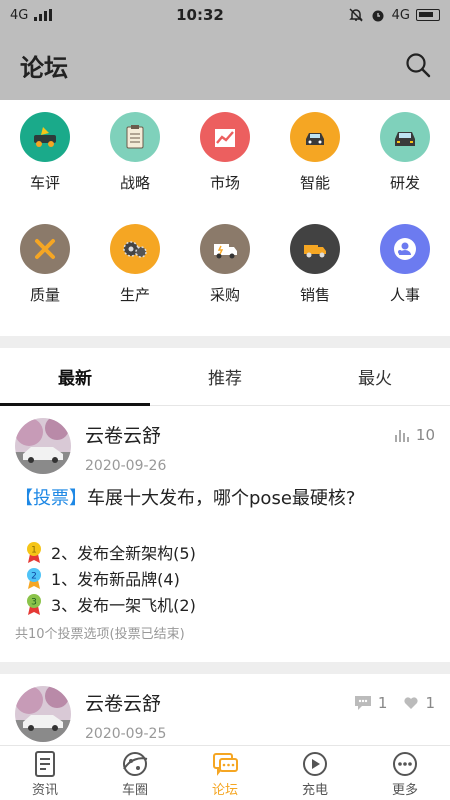  Describe the element at coordinates (19, 15) in the screenshot. I see `network-label: 4G` at that location.